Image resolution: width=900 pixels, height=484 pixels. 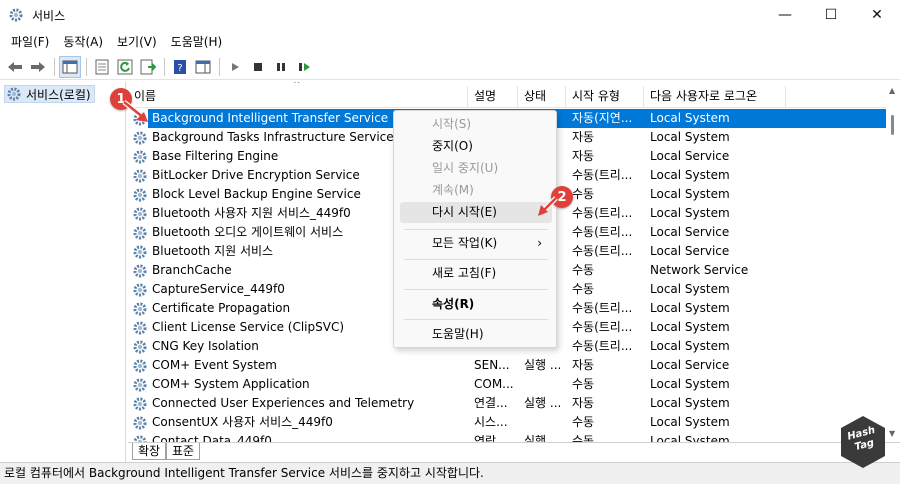 I want to click on play-icon, so click(x=235, y=67).